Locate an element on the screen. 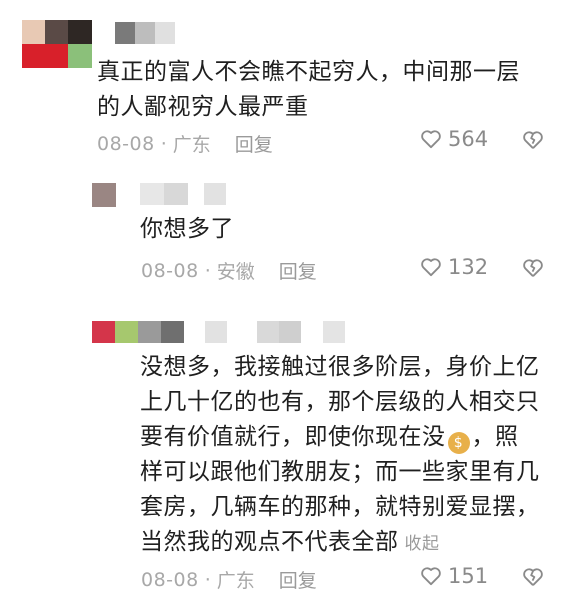 The height and width of the screenshot is (600, 575). comment-line: 要有价值就行，即使你现在没 $ ，照 is located at coordinates (350, 437).